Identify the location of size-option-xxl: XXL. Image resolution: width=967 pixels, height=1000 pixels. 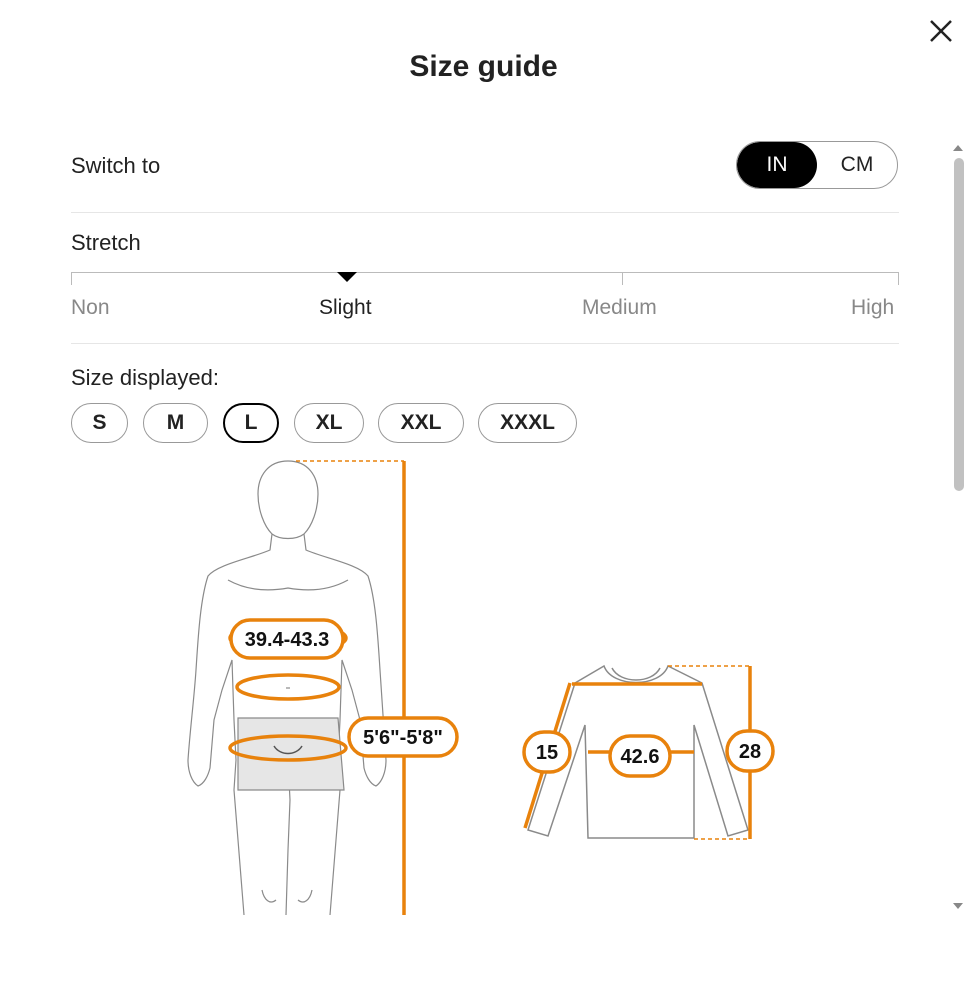
(421, 423).